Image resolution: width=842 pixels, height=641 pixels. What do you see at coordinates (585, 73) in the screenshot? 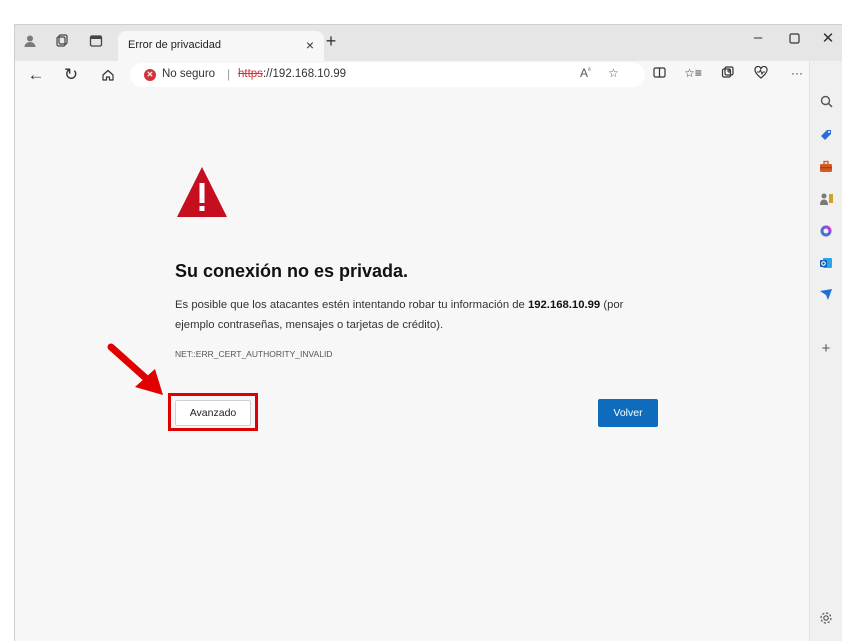
I see `read-aloud-icon: Aᵃ` at bounding box center [585, 73].